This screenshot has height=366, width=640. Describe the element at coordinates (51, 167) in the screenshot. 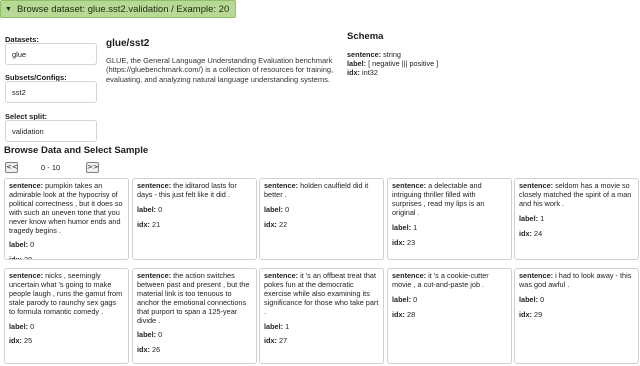

I see `page-range: 0 - 10` at that location.